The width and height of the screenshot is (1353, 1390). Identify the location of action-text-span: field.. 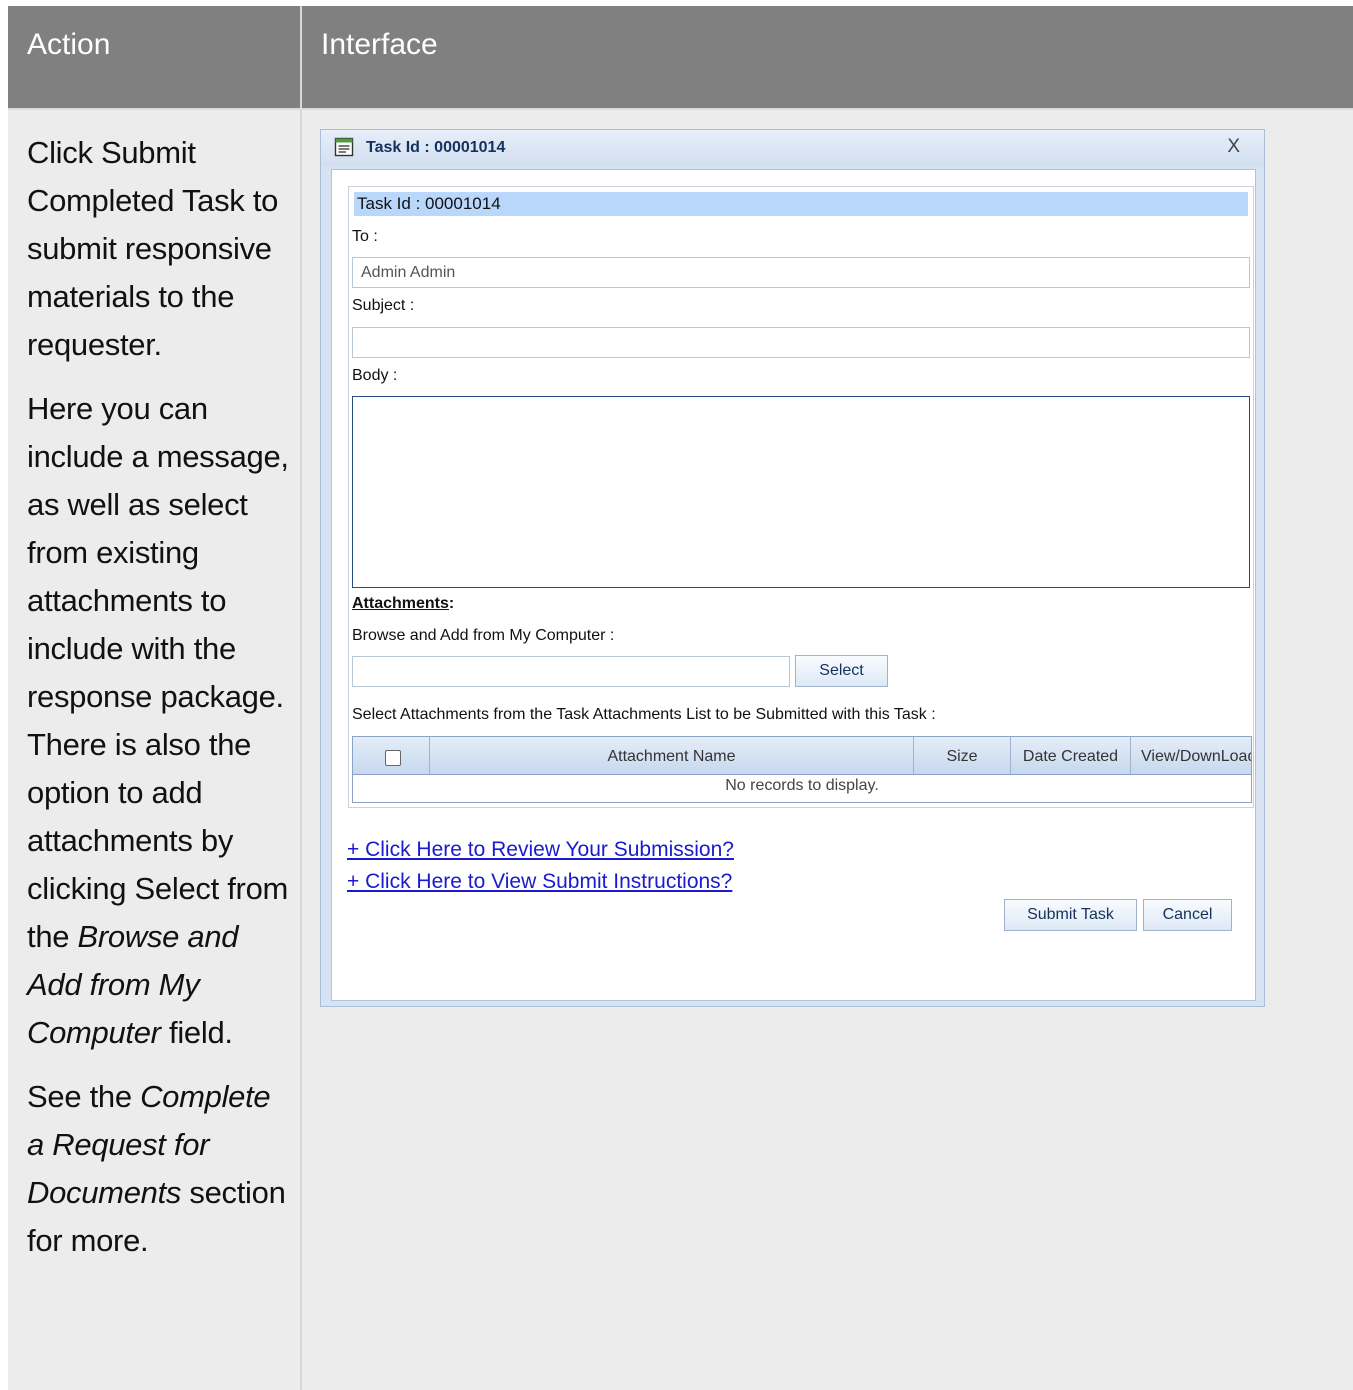
(196, 1032).